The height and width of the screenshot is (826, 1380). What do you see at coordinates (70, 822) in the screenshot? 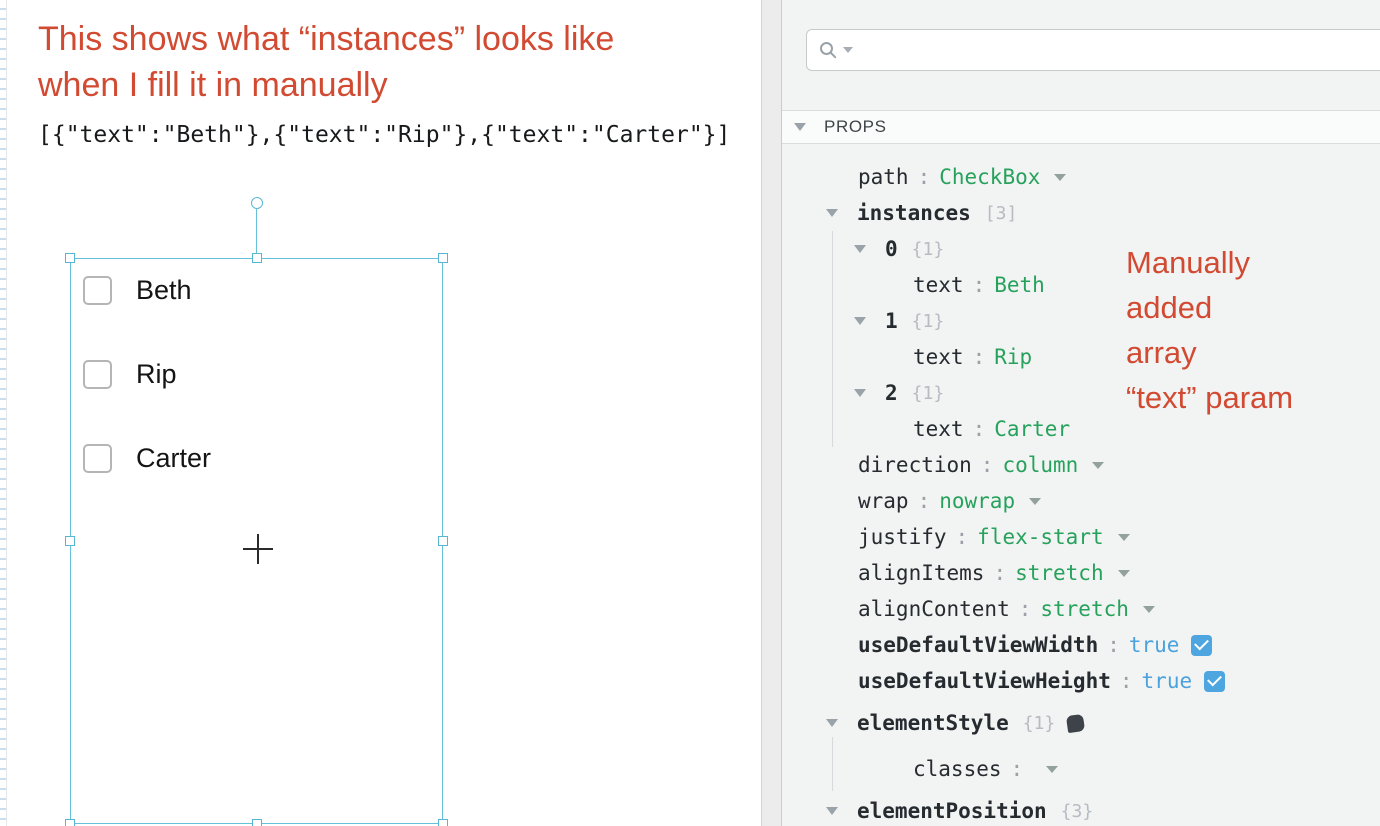
I see `resize-handle-sw` at bounding box center [70, 822].